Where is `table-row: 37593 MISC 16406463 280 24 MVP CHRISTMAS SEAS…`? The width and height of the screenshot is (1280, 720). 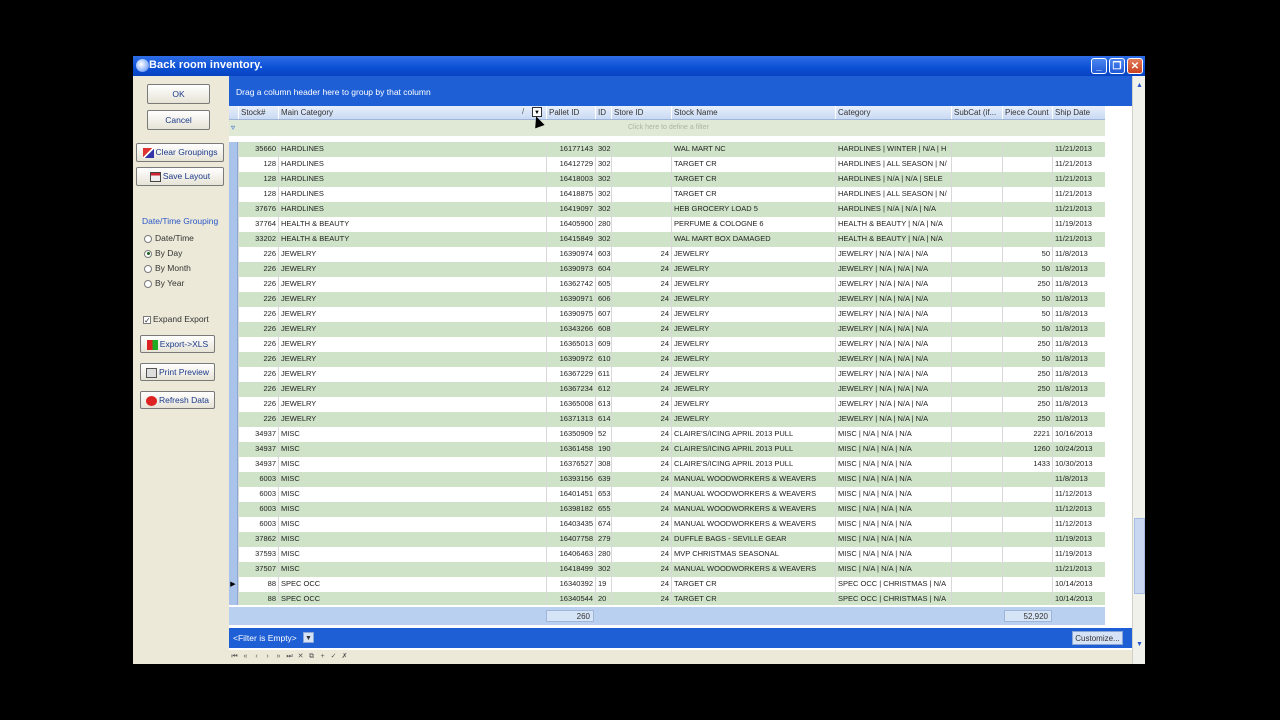
table-row: 37593 MISC 16406463 280 24 MVP CHRISTMAS SEAS… is located at coordinates (667, 554).